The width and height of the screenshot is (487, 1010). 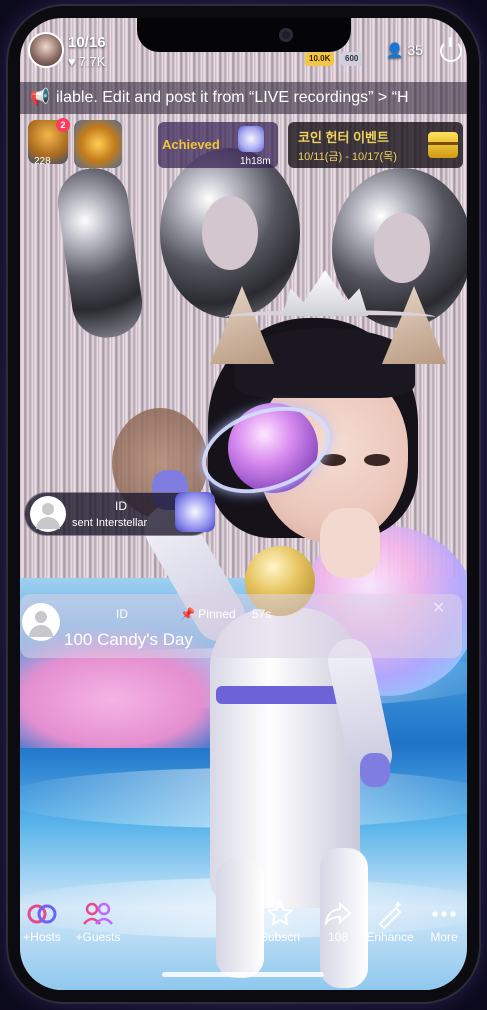 I want to click on host-avatar, so click(x=46, y=50).